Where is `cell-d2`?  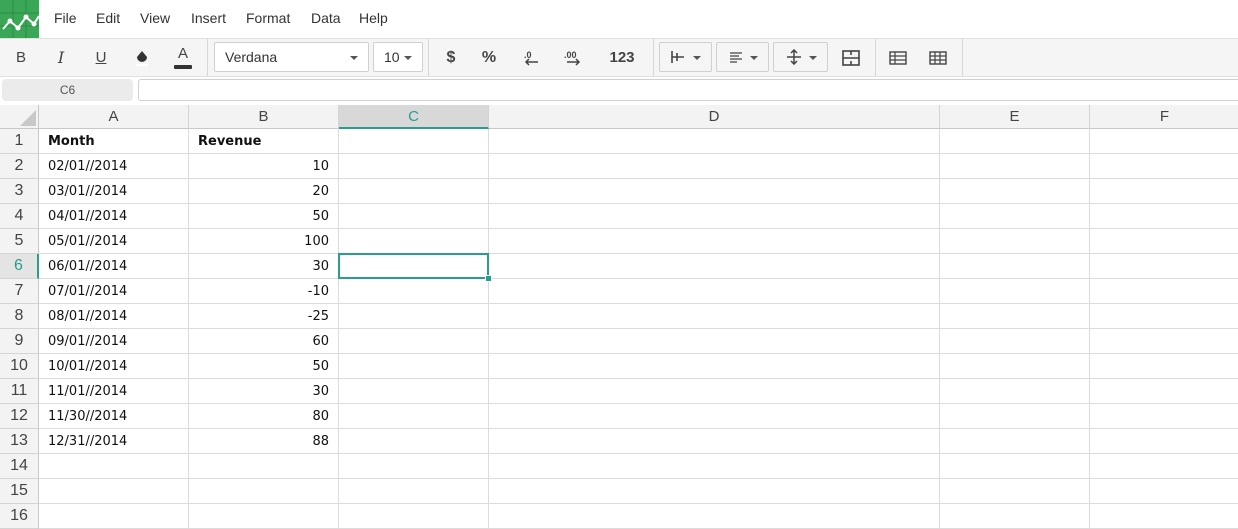
cell-d2 is located at coordinates (714, 166).